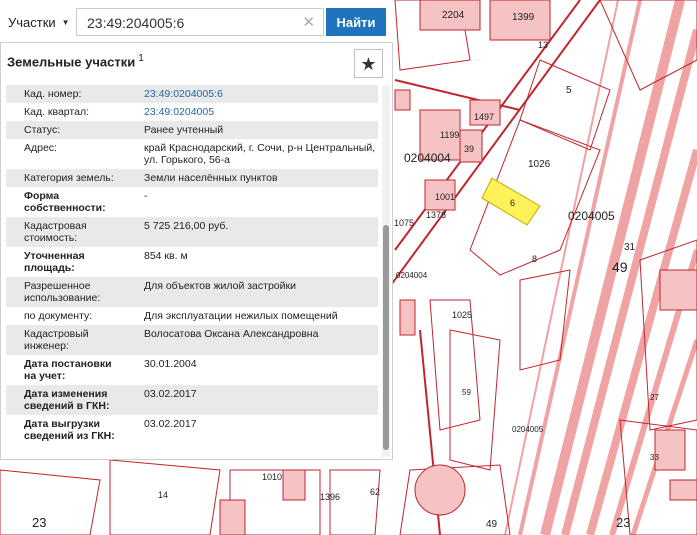 Image resolution: width=697 pixels, height=535 pixels. I want to click on map-label: 27, so click(654, 397).